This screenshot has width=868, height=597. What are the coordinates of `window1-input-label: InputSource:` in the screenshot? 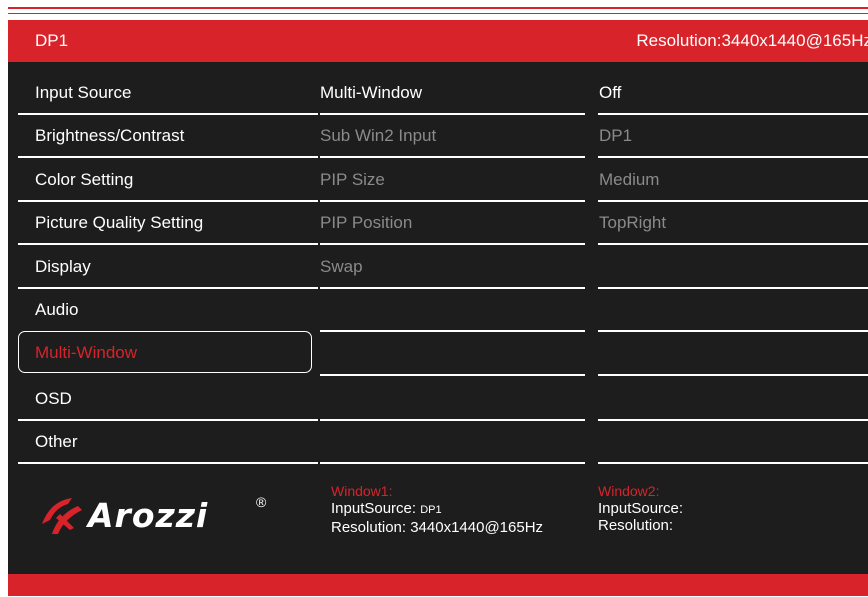 It's located at (374, 508).